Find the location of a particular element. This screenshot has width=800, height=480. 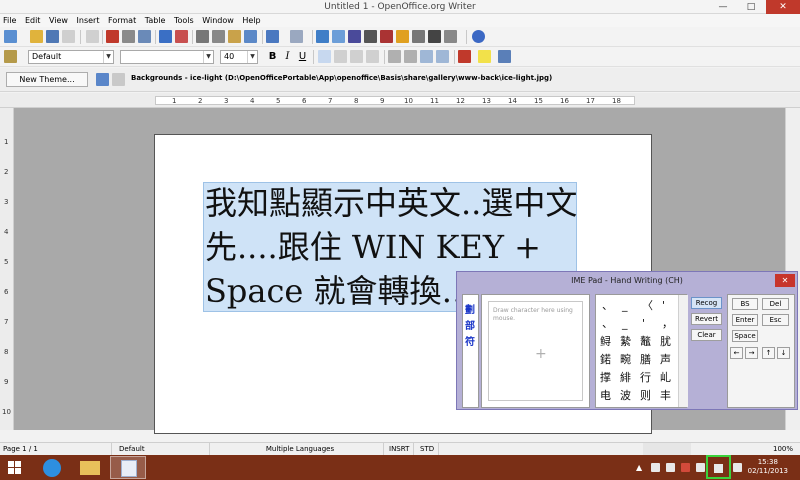

copy-icon is located at coordinates (218, 36).